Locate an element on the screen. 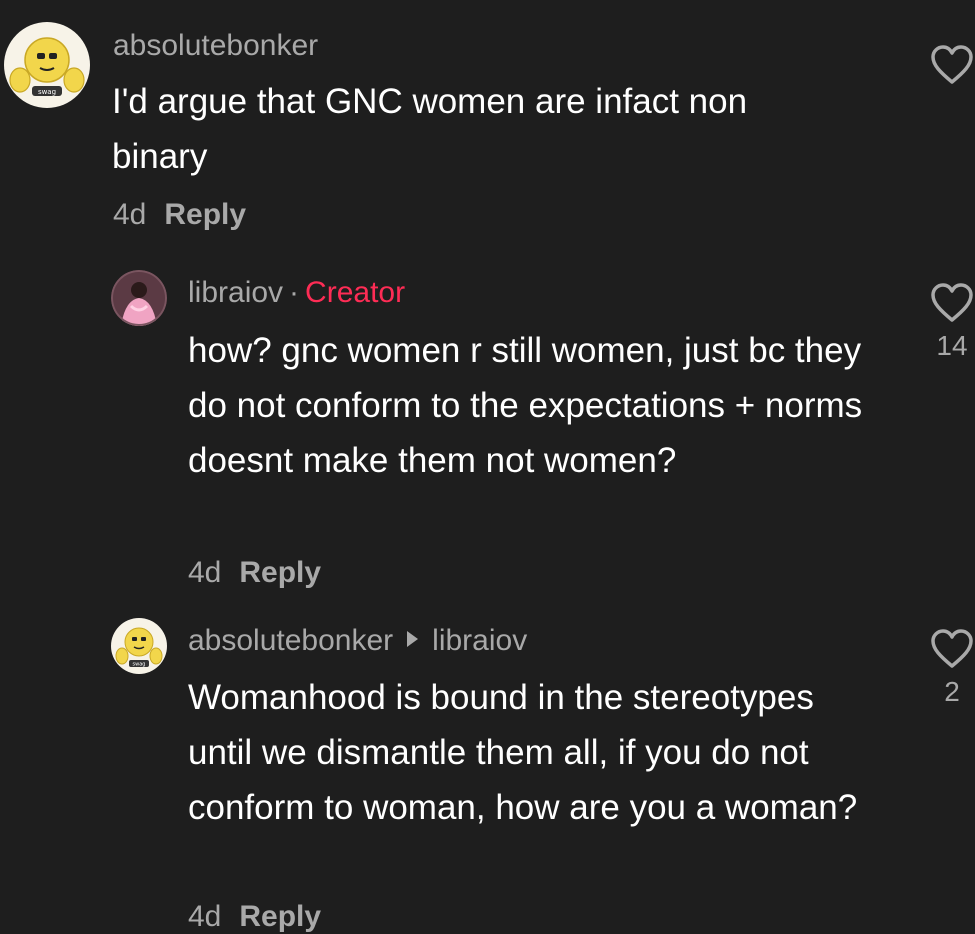  profile-photo-image is located at coordinates (139, 298).